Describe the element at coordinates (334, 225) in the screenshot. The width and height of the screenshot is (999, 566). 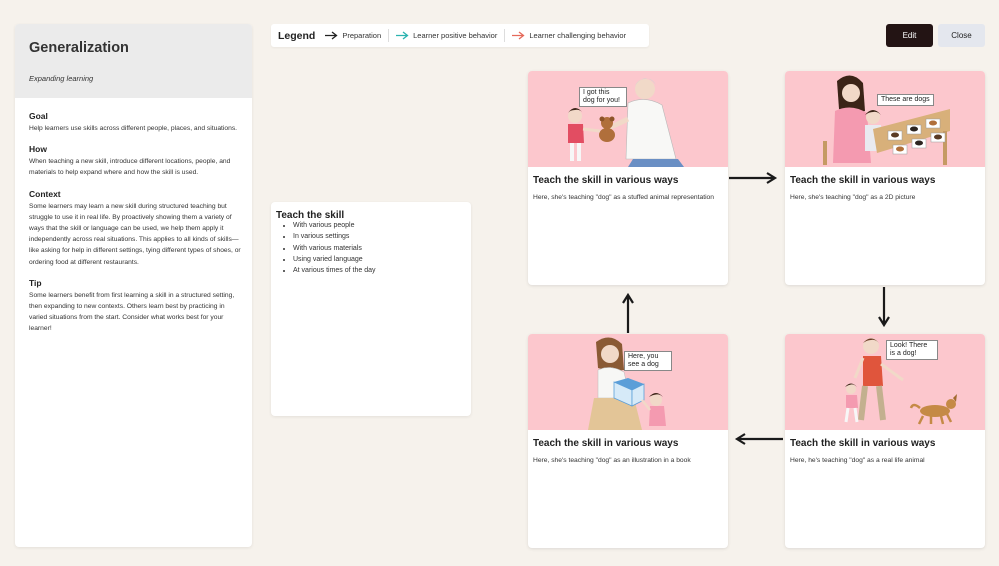
I see `list-item: With various people` at that location.